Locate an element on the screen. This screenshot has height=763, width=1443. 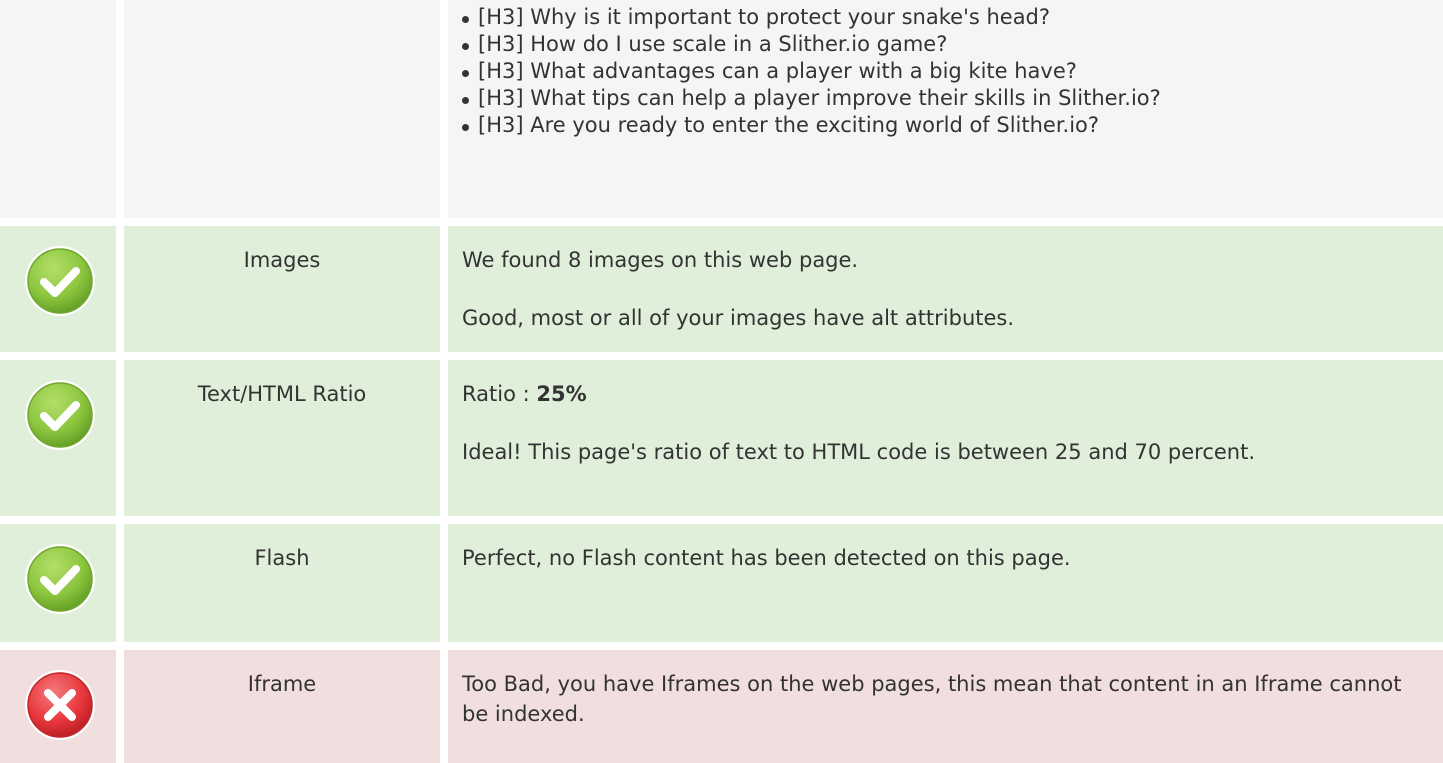
headings-label-cell is located at coordinates (282, 109).